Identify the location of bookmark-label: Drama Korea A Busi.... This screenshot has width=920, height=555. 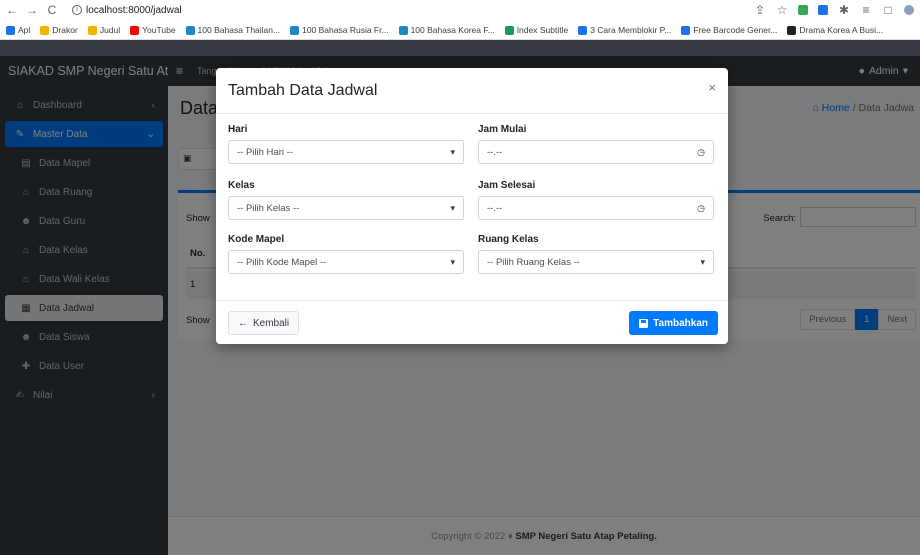
(841, 30).